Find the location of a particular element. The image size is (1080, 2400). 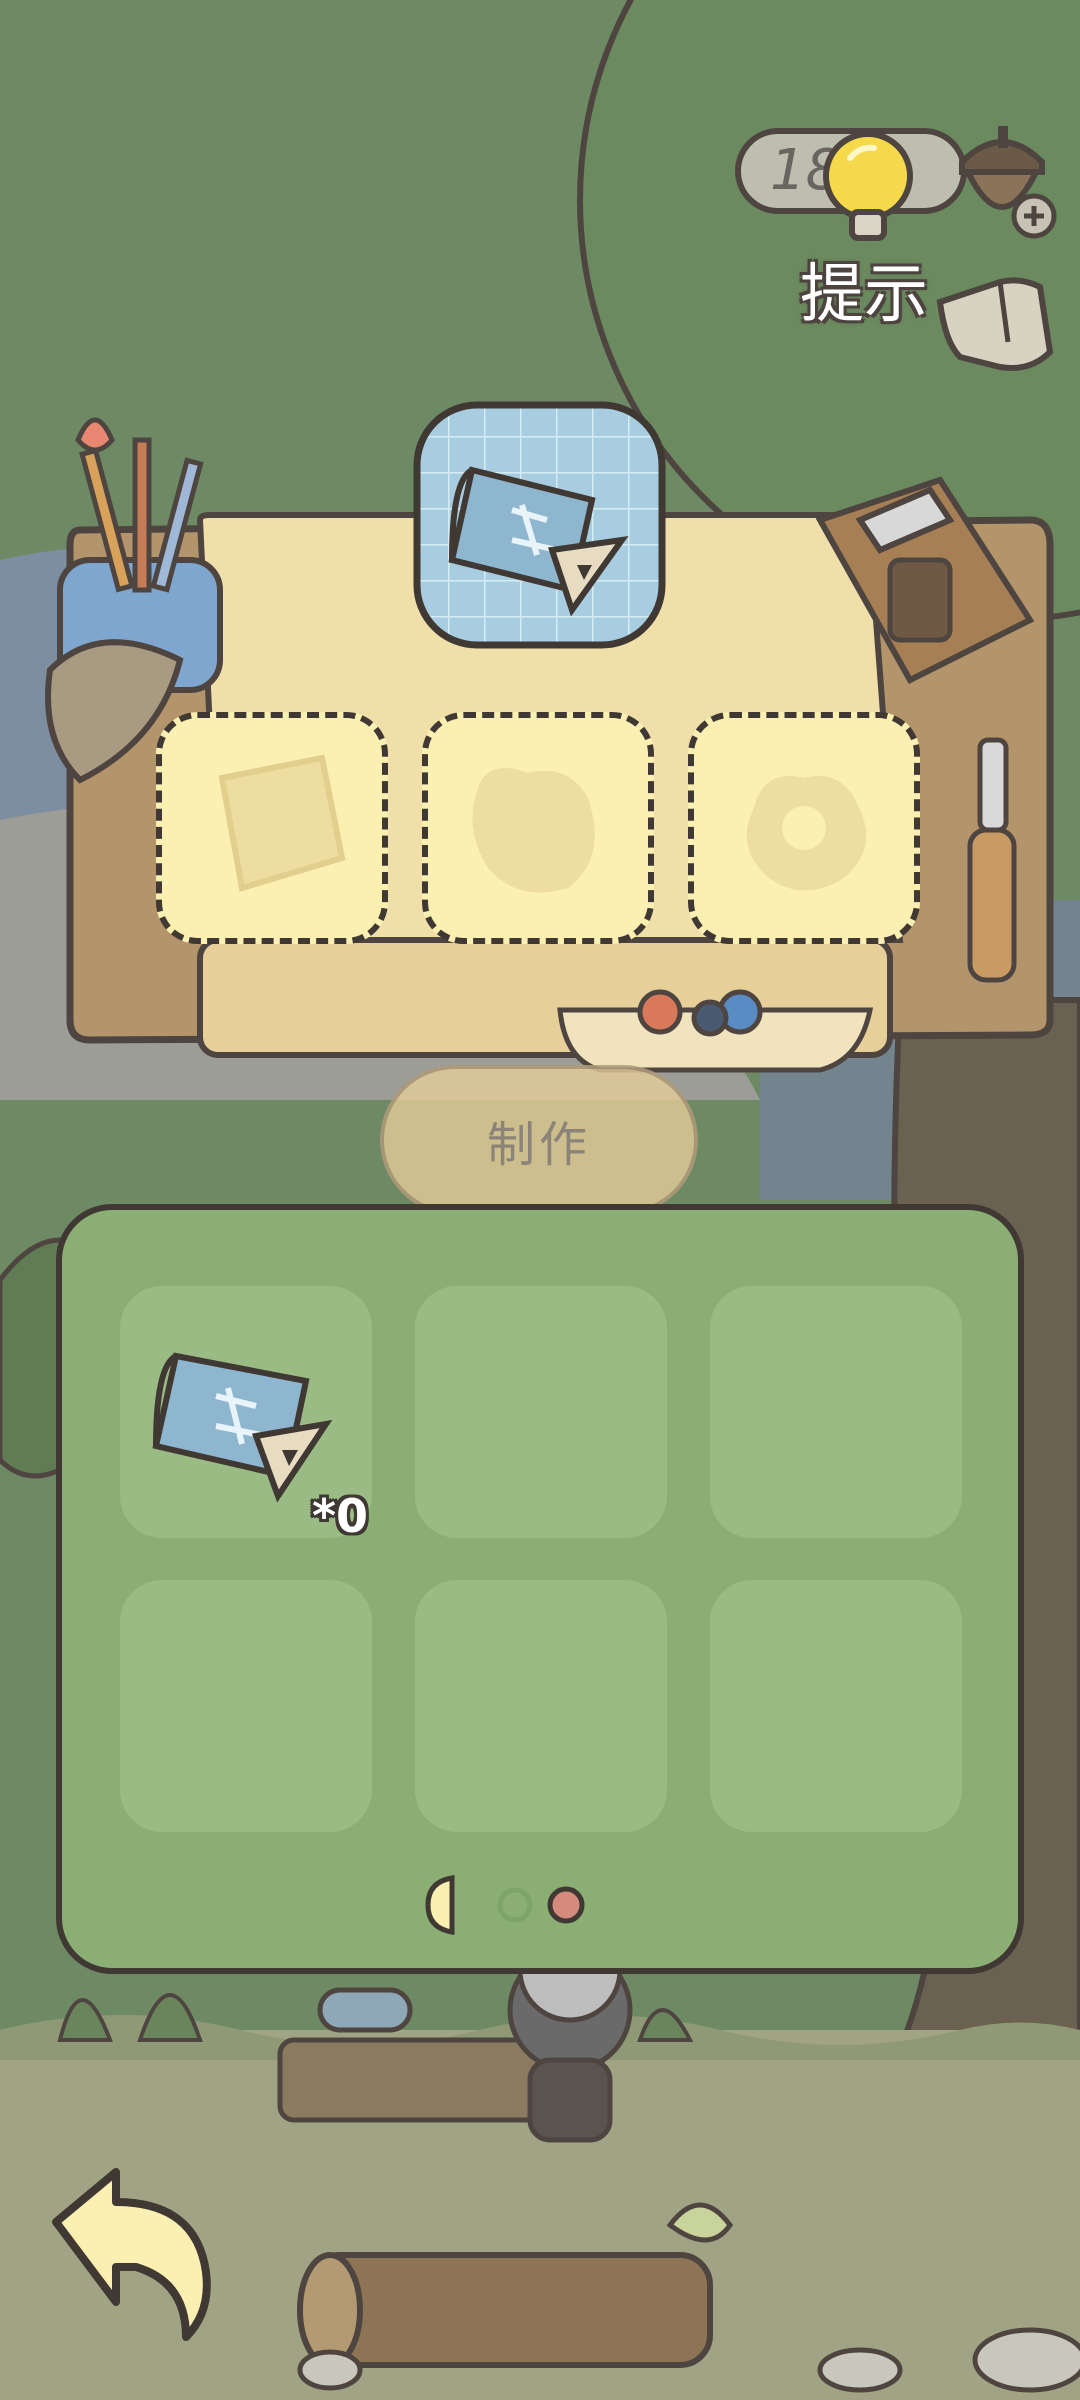

bread-loaf-icon is located at coordinates (533, 830).